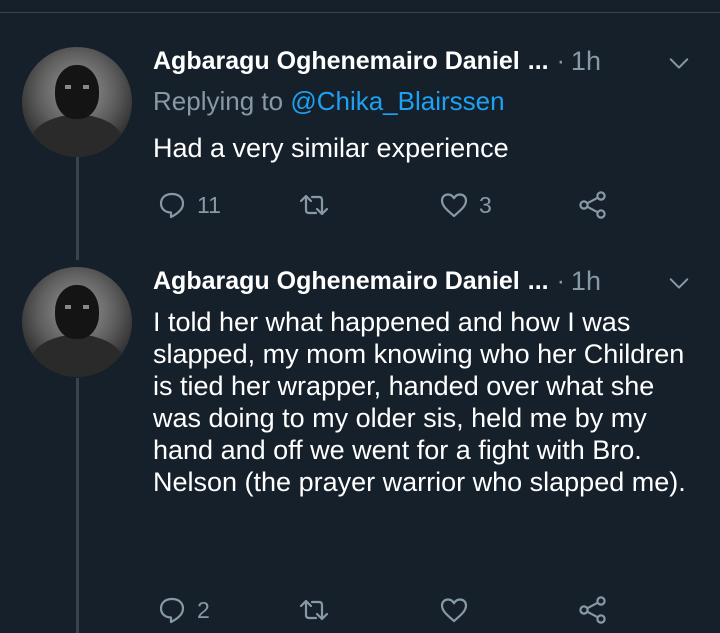 The height and width of the screenshot is (633, 720). Describe the element at coordinates (485, 204) in the screenshot. I see `like-count: 3` at that location.